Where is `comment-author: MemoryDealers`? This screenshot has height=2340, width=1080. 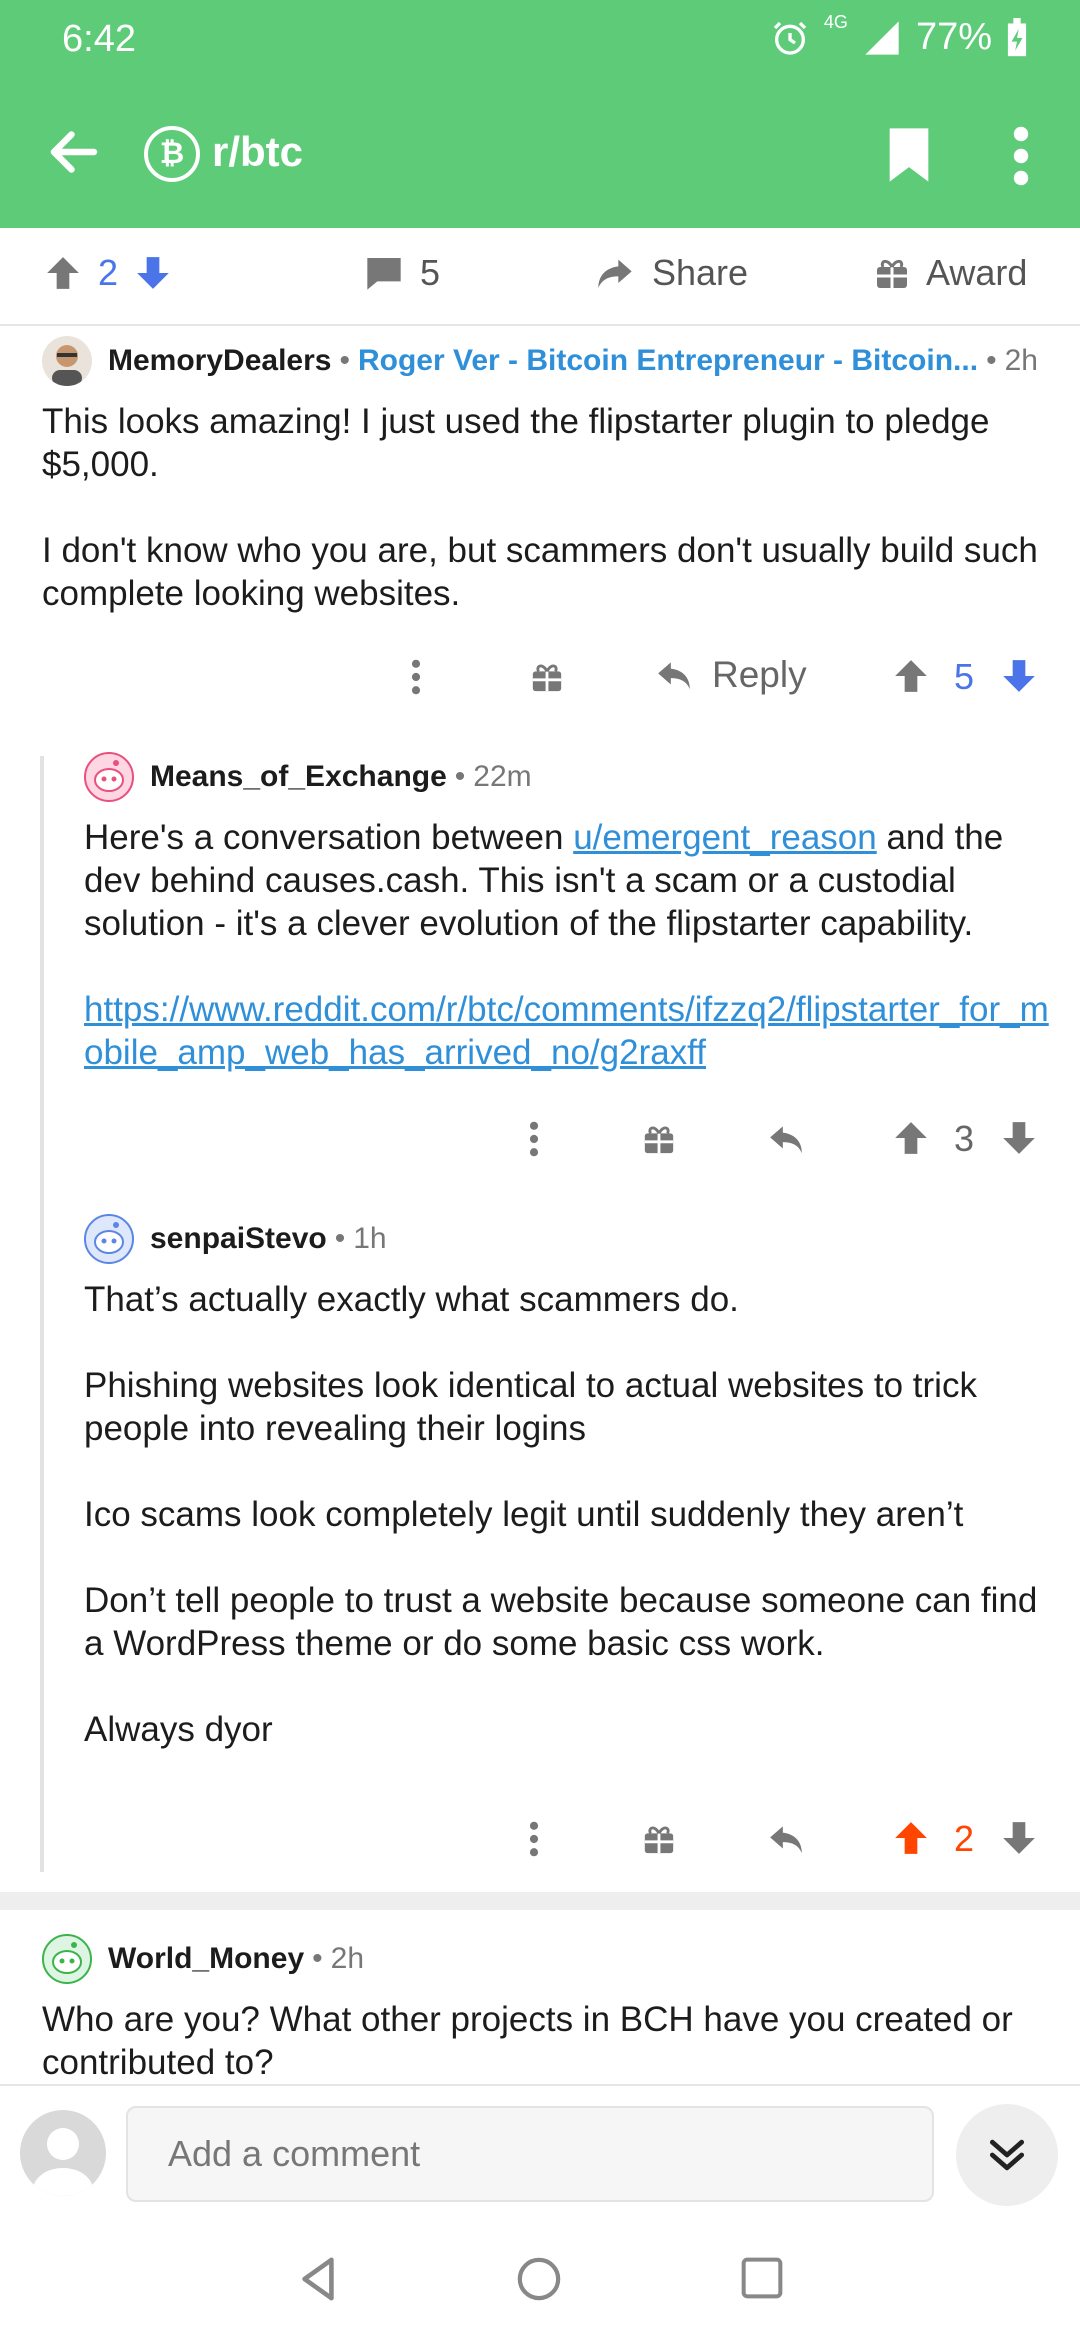 comment-author: MemoryDealers is located at coordinates (219, 361).